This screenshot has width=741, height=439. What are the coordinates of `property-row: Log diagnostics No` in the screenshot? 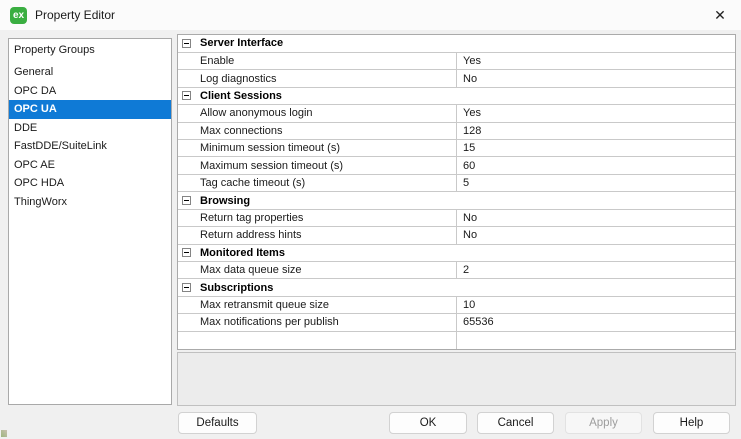 It's located at (456, 79).